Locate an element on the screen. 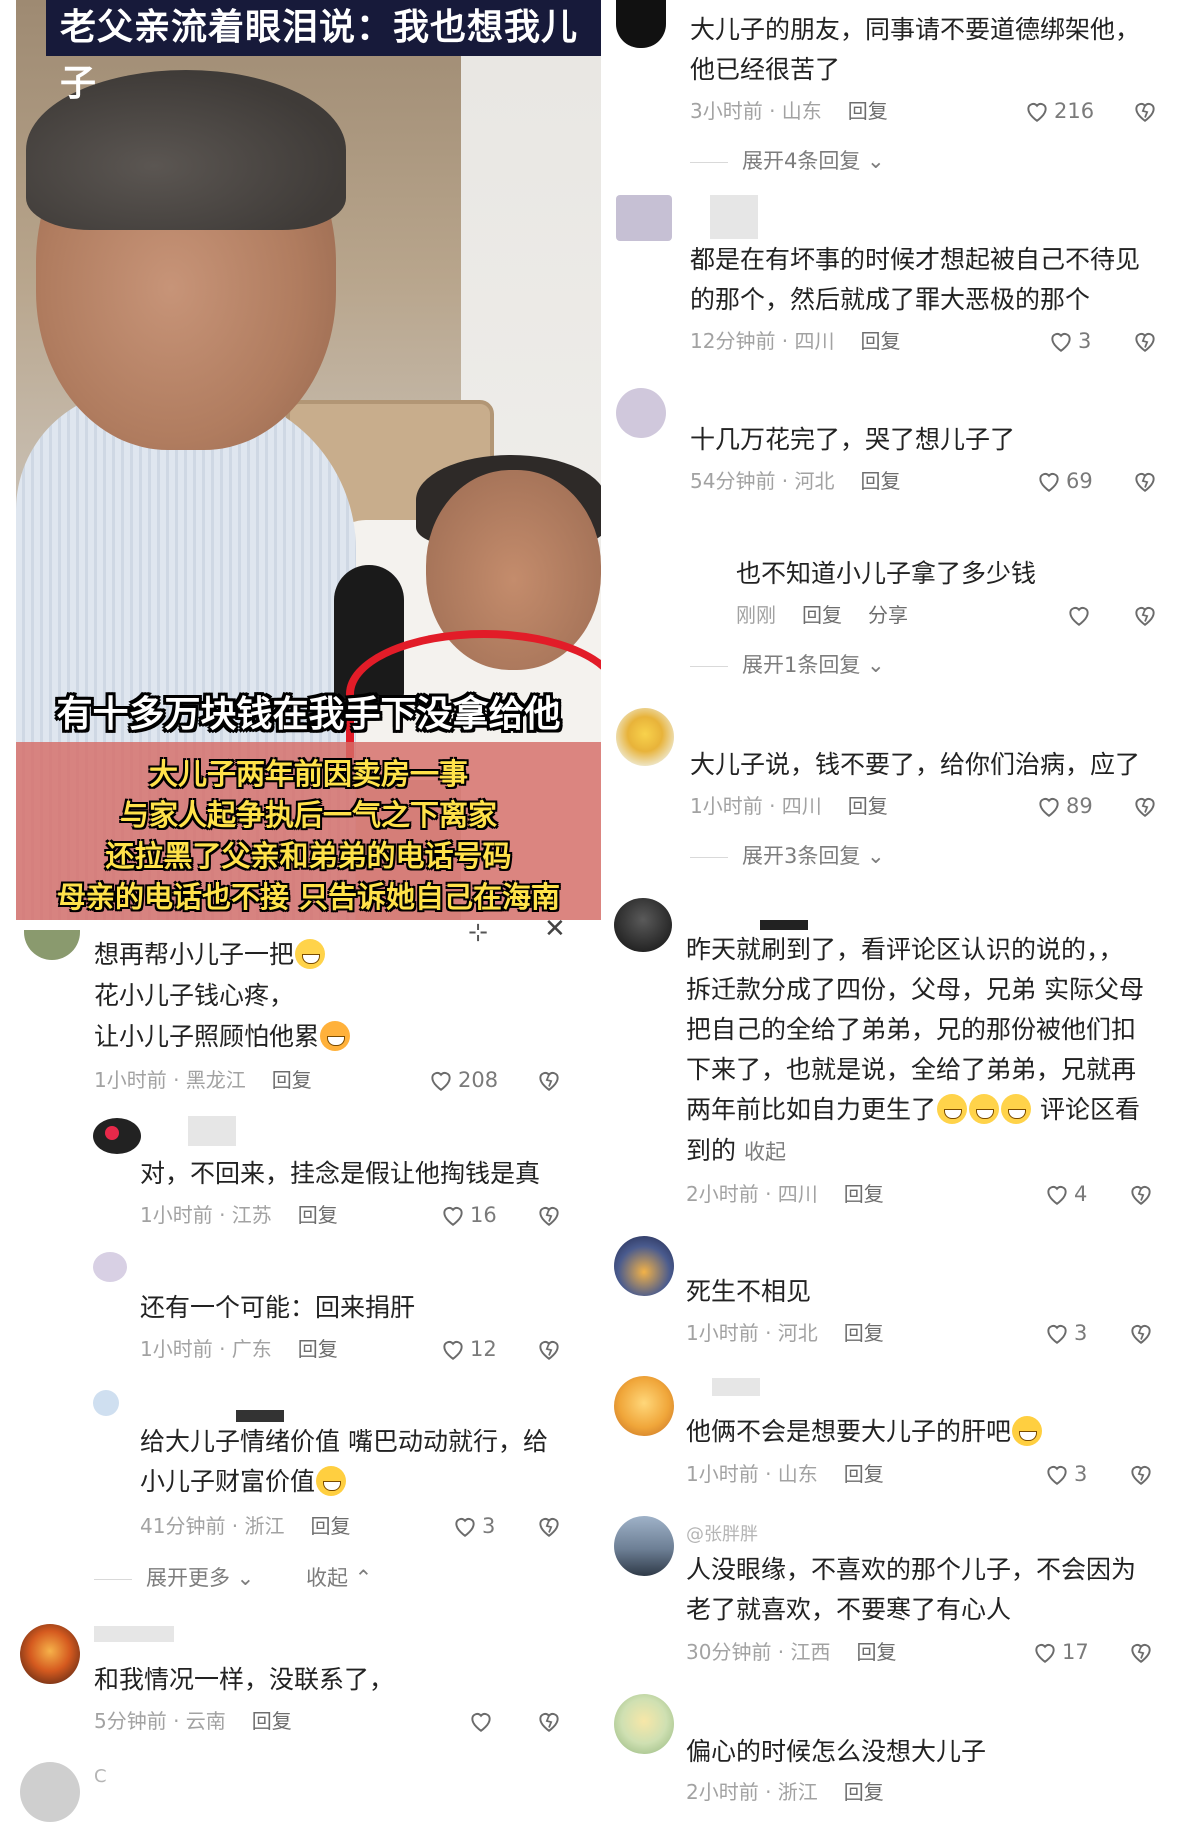  expand-replies-button: 展开3条回复 ⌄ is located at coordinates (787, 856).